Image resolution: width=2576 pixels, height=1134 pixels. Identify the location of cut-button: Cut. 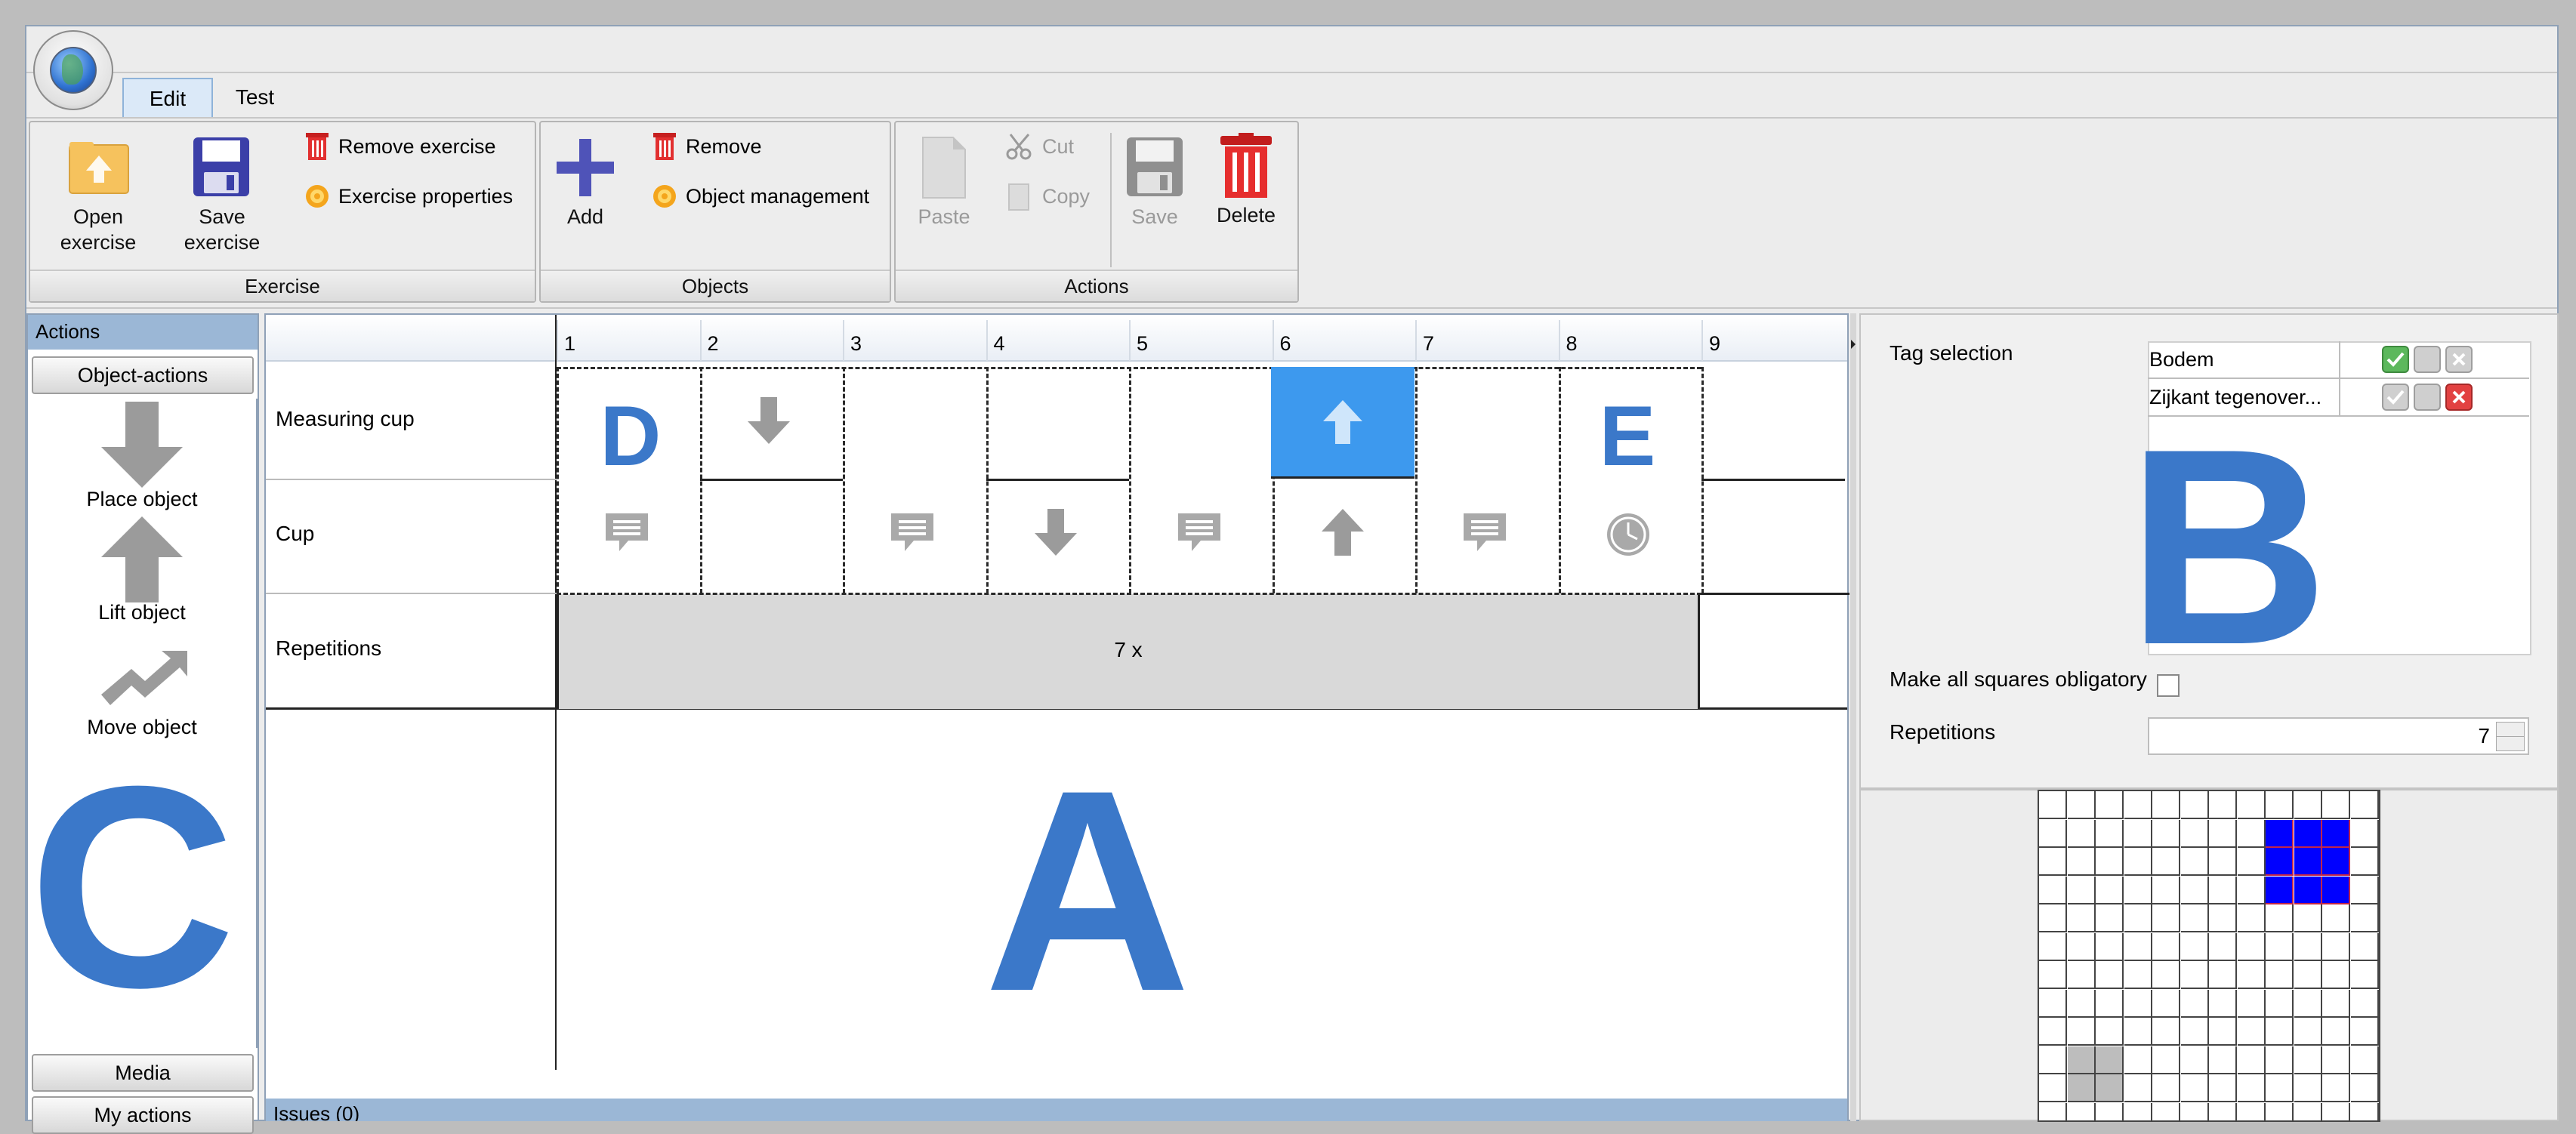
(1049, 146).